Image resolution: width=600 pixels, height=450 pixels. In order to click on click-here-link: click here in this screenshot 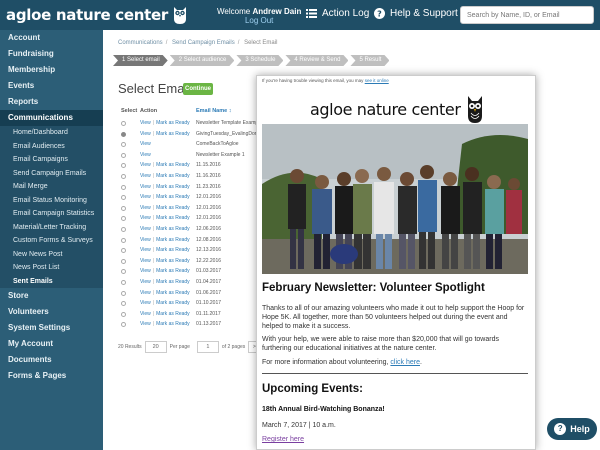, I will do `click(405, 362)`.